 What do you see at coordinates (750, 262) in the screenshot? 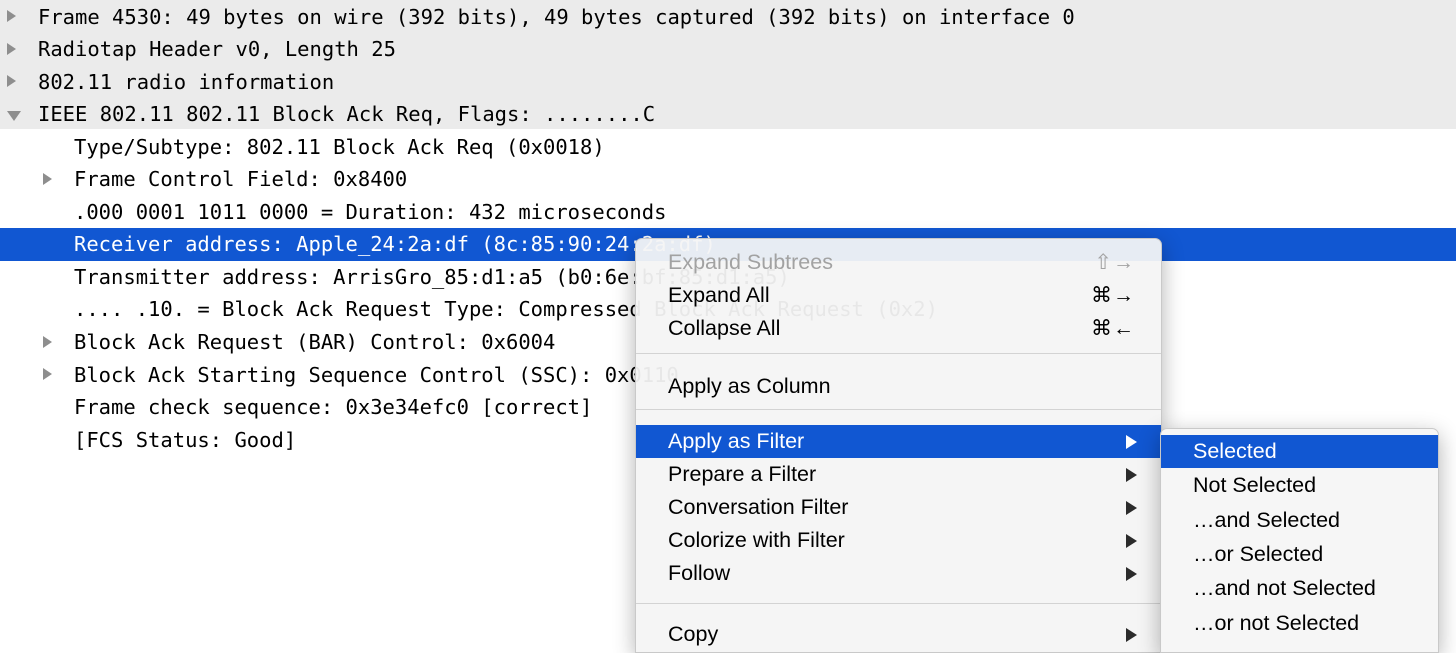
I see `menu-item-label: Expand Subtrees` at bounding box center [750, 262].